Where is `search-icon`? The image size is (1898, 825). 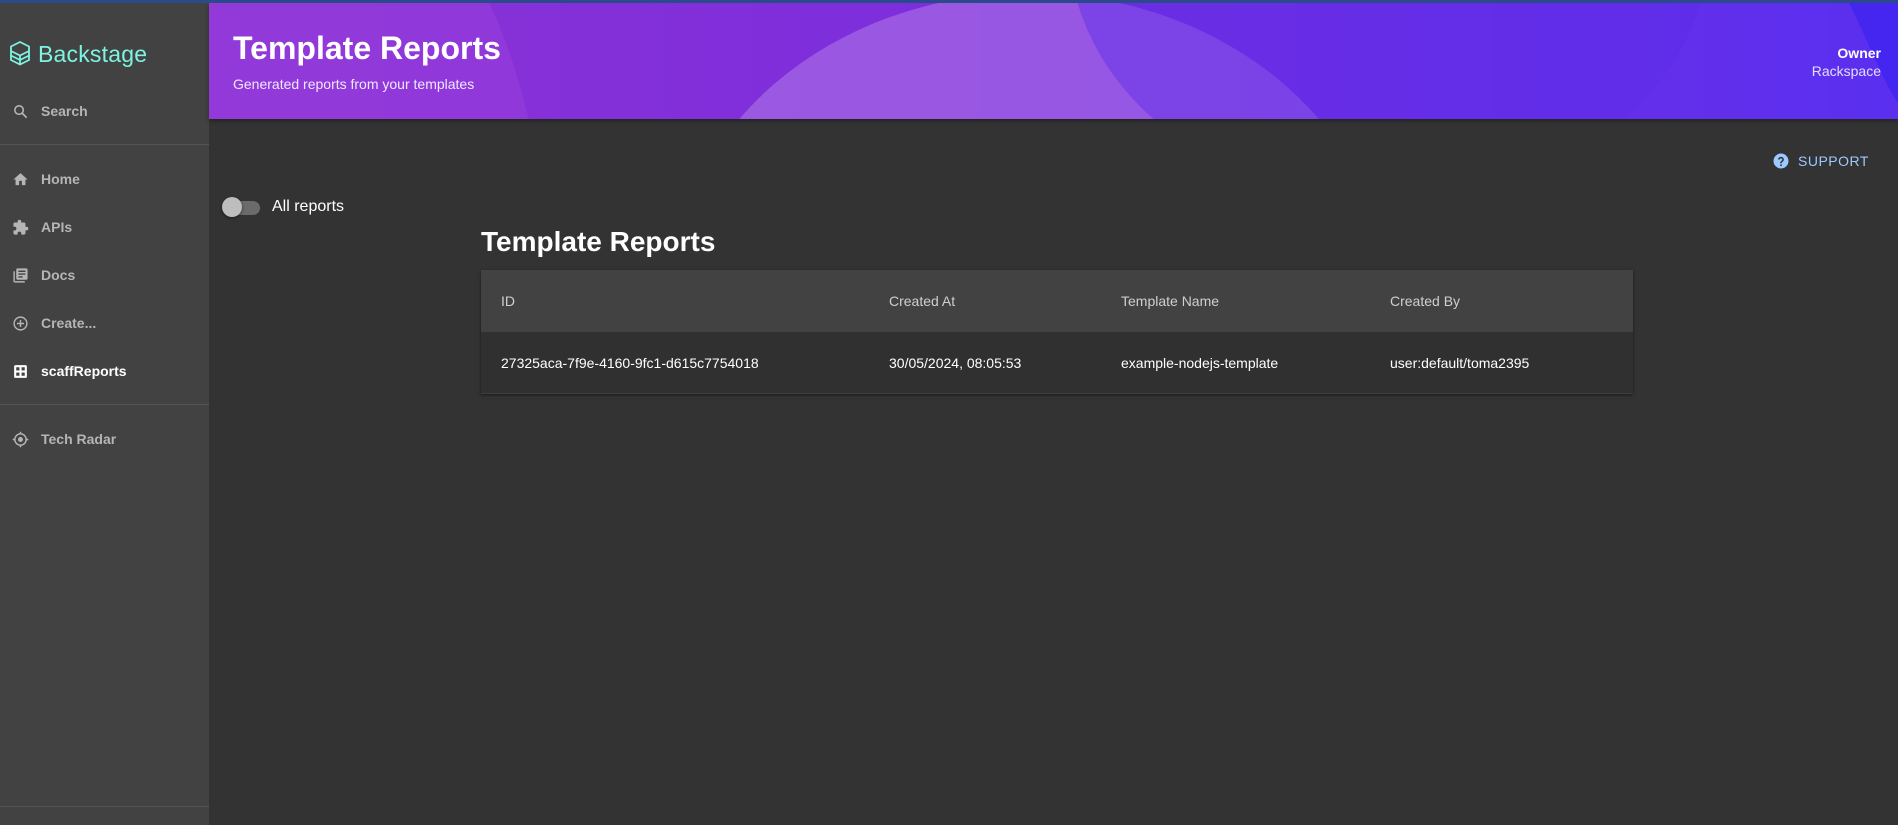
search-icon is located at coordinates (21, 111).